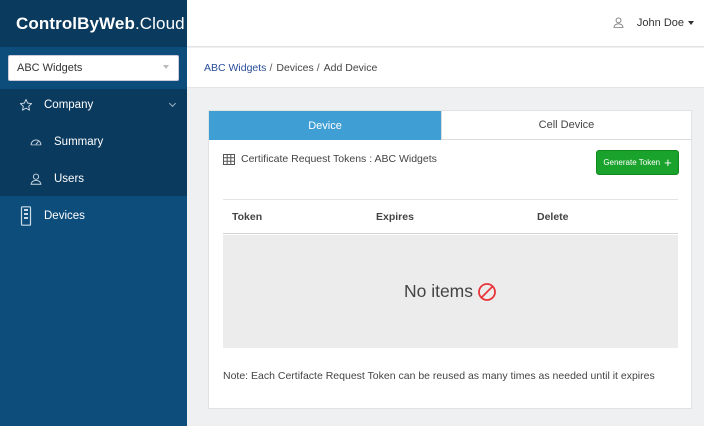 The height and width of the screenshot is (426, 704). Describe the element at coordinates (235, 68) in the screenshot. I see `breadcrumb-org-link: ABC Widgets` at that location.